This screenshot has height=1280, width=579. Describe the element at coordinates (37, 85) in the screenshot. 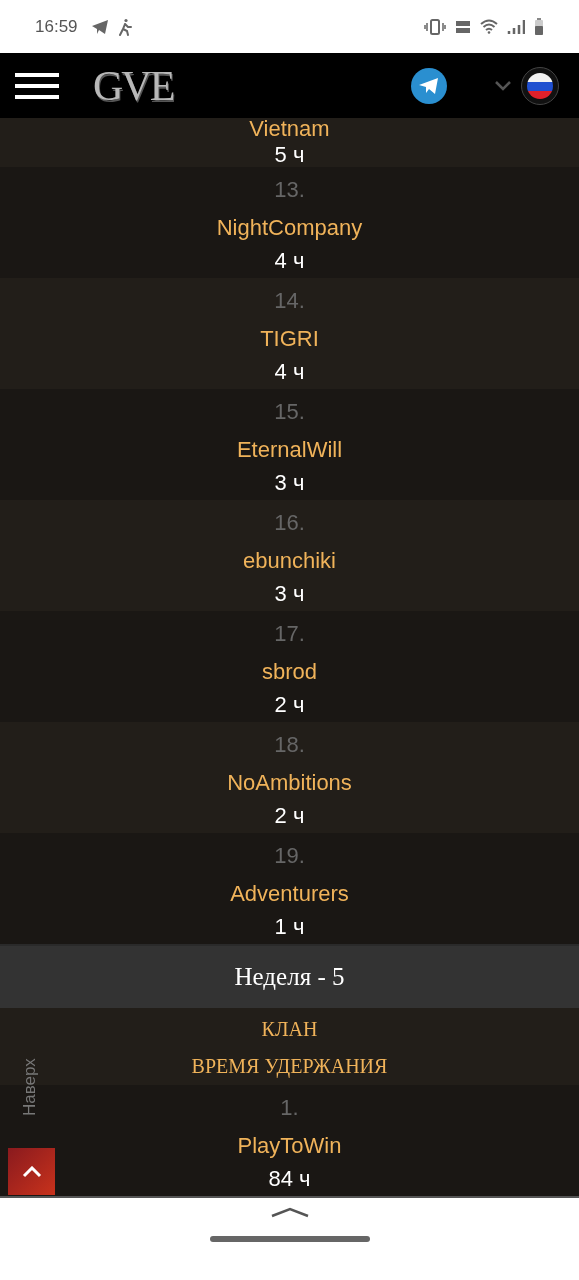

I see `menu-icon` at that location.